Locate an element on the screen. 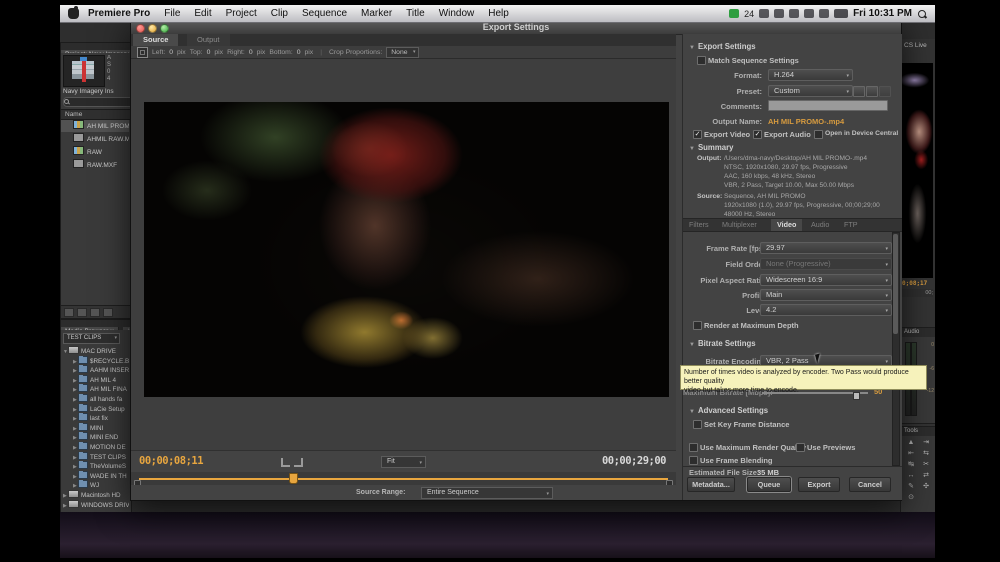 The height and width of the screenshot is (562, 1000). keyframe-distance-checkbox is located at coordinates (697, 424).